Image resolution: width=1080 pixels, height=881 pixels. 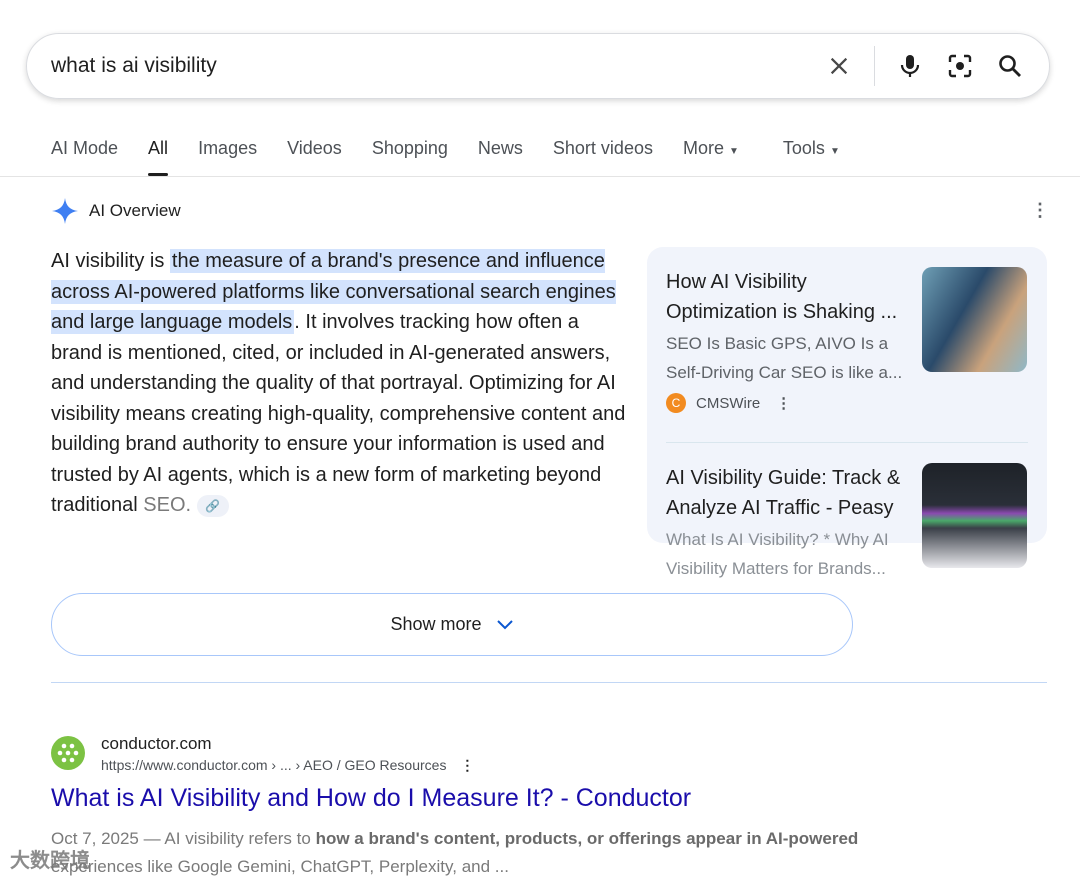 What do you see at coordinates (158, 157) in the screenshot?
I see `tab-all: All` at bounding box center [158, 157].